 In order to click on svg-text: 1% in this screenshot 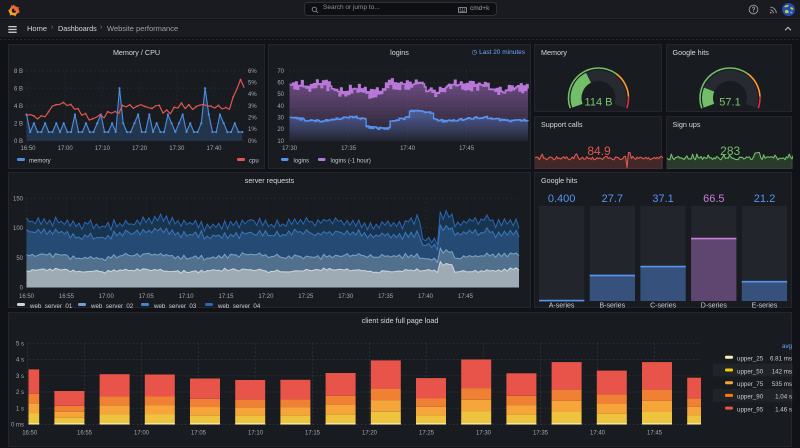, I will do `click(252, 130)`.